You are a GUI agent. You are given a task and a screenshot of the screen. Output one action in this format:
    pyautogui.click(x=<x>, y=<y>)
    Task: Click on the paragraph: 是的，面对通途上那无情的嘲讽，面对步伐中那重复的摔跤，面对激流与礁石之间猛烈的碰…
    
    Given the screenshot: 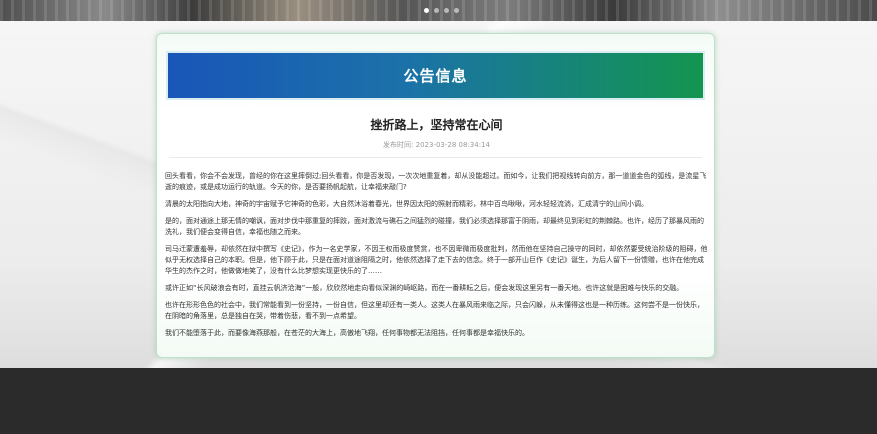 What is the action you would take?
    pyautogui.click(x=434, y=226)
    